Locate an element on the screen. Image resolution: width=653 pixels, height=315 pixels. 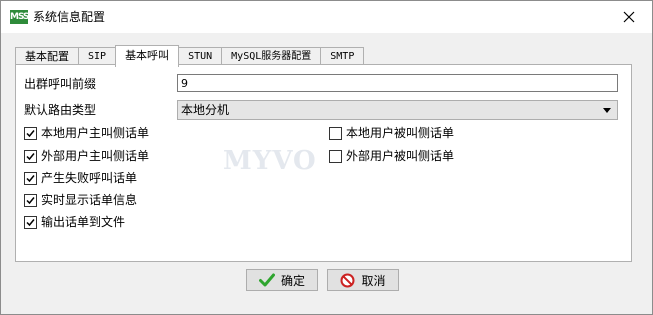
ok-button: 确定 is located at coordinates (282, 280).